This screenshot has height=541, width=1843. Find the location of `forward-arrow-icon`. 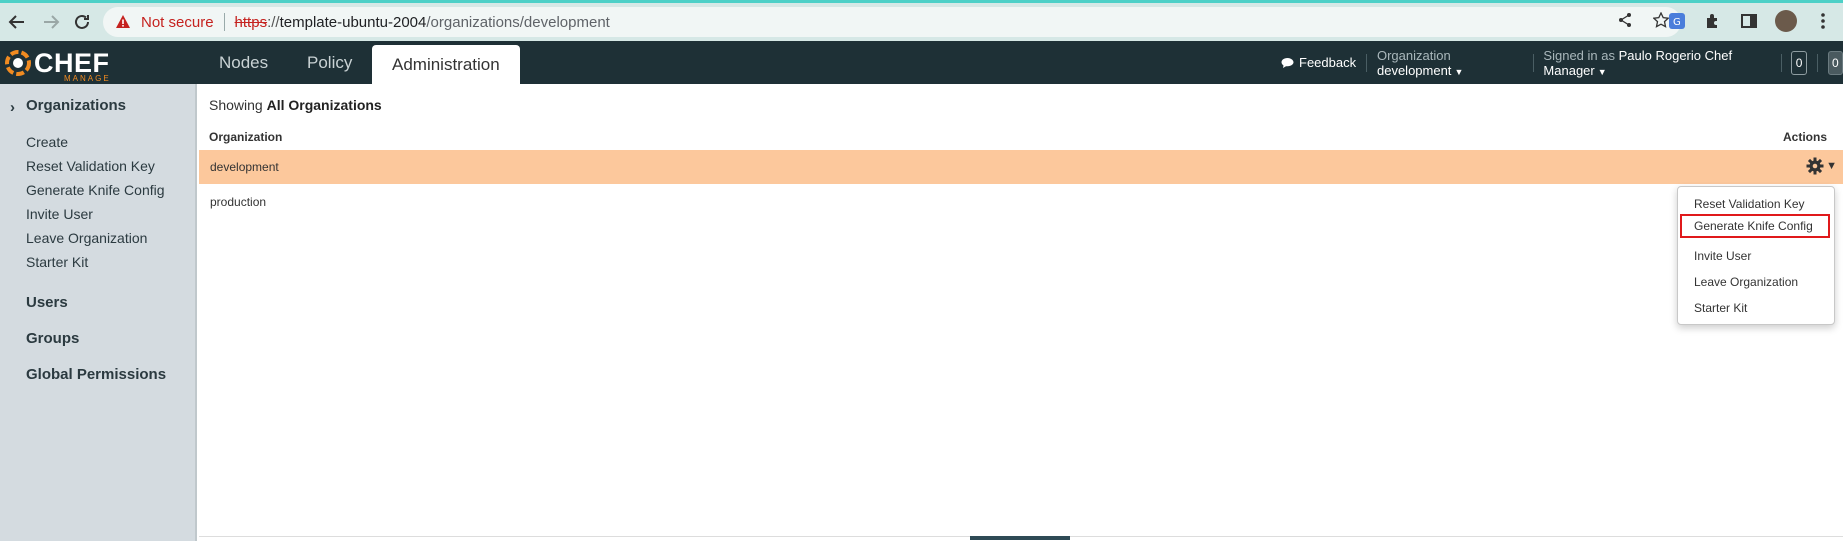

forward-arrow-icon is located at coordinates (51, 22).